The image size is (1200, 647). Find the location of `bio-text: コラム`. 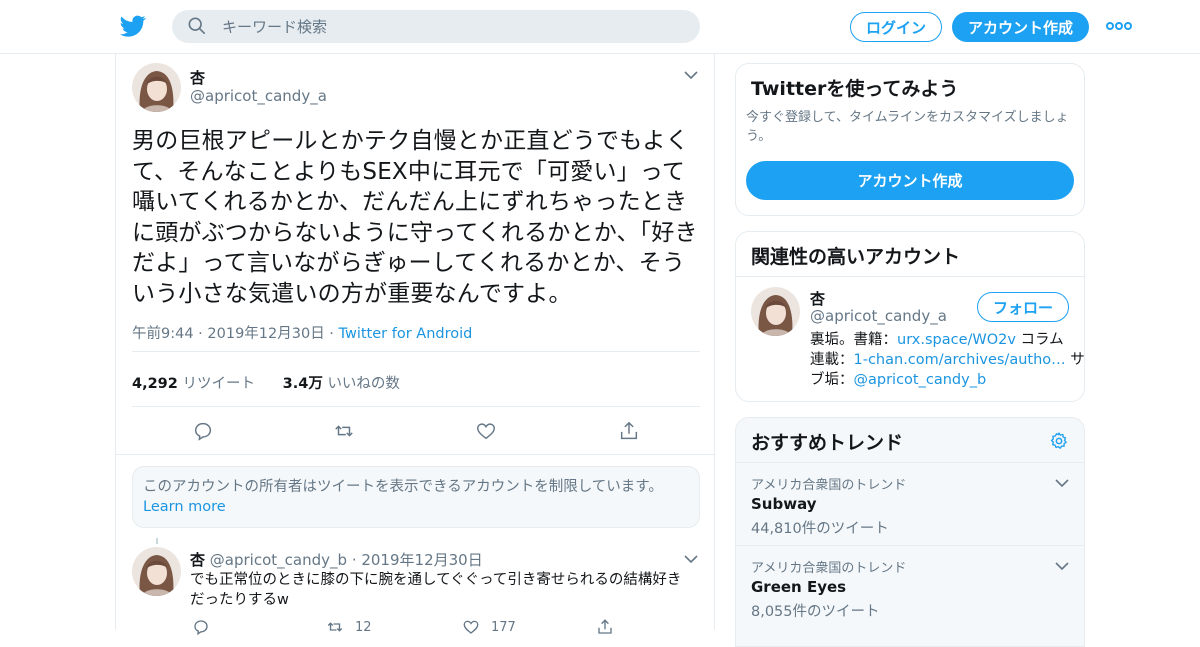

bio-text: コラム is located at coordinates (1039, 340).